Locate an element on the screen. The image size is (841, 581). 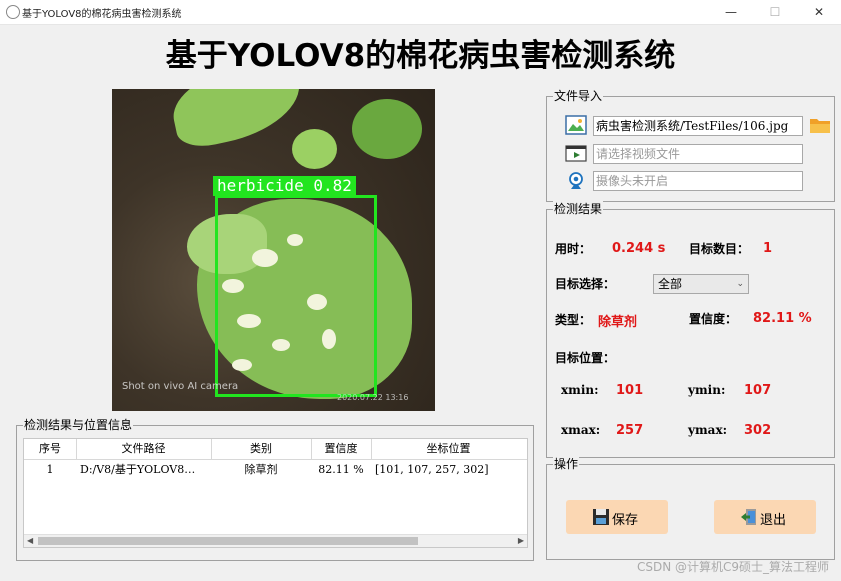
cell-confidence: 82.11 % is located at coordinates (341, 469).